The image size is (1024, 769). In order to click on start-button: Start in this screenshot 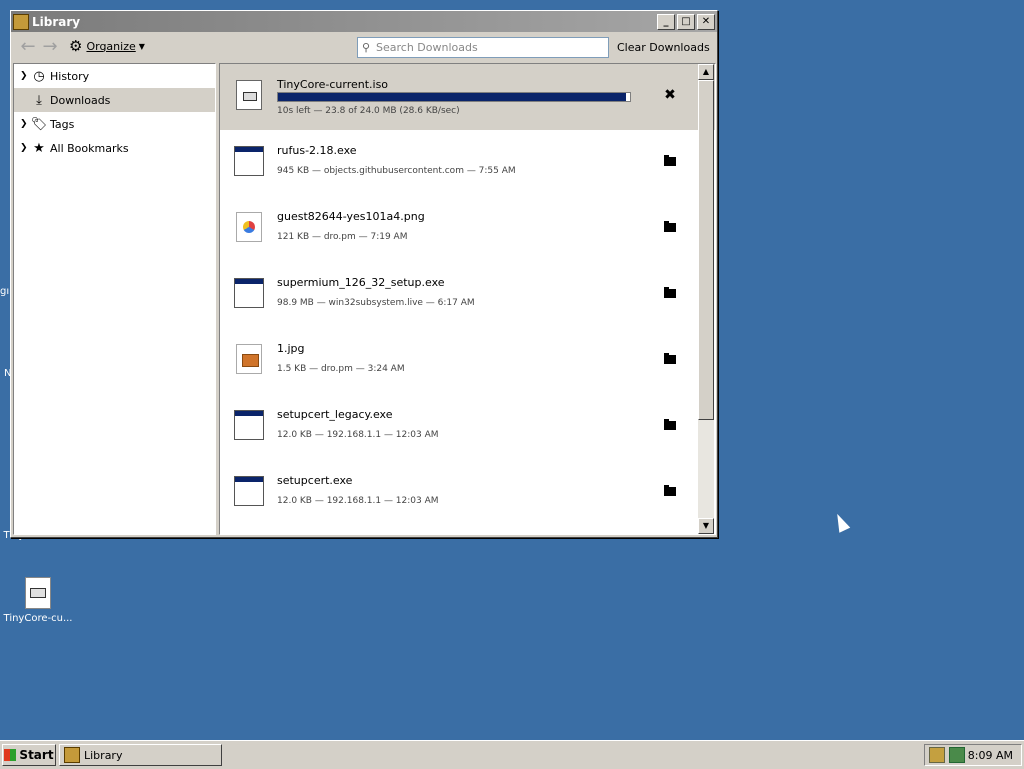, I will do `click(29, 755)`.